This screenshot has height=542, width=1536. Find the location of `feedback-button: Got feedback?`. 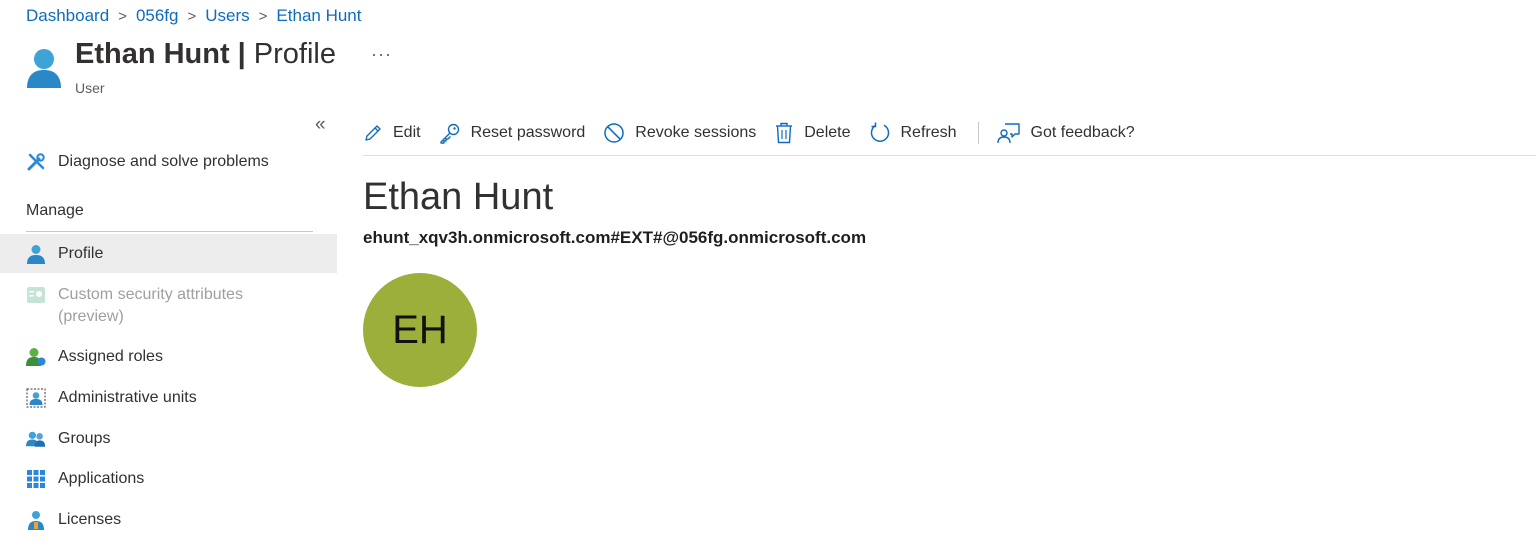

feedback-button: Got feedback? is located at coordinates (1065, 133).